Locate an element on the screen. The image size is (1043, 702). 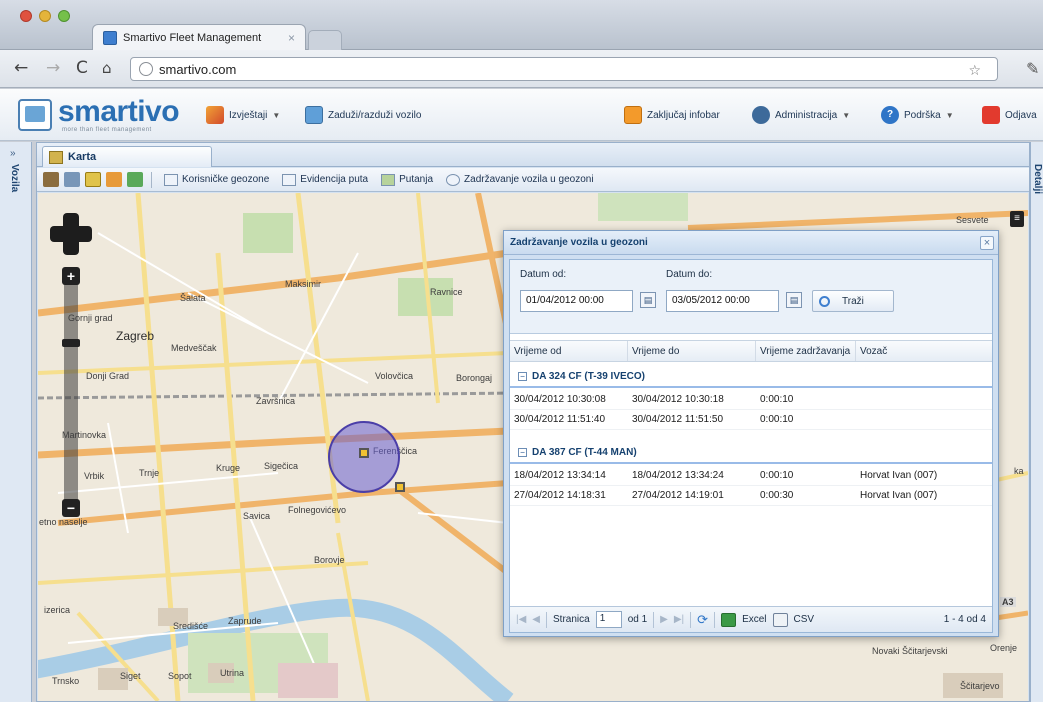
column-header: Vrijeme do is located at coordinates (692, 351).